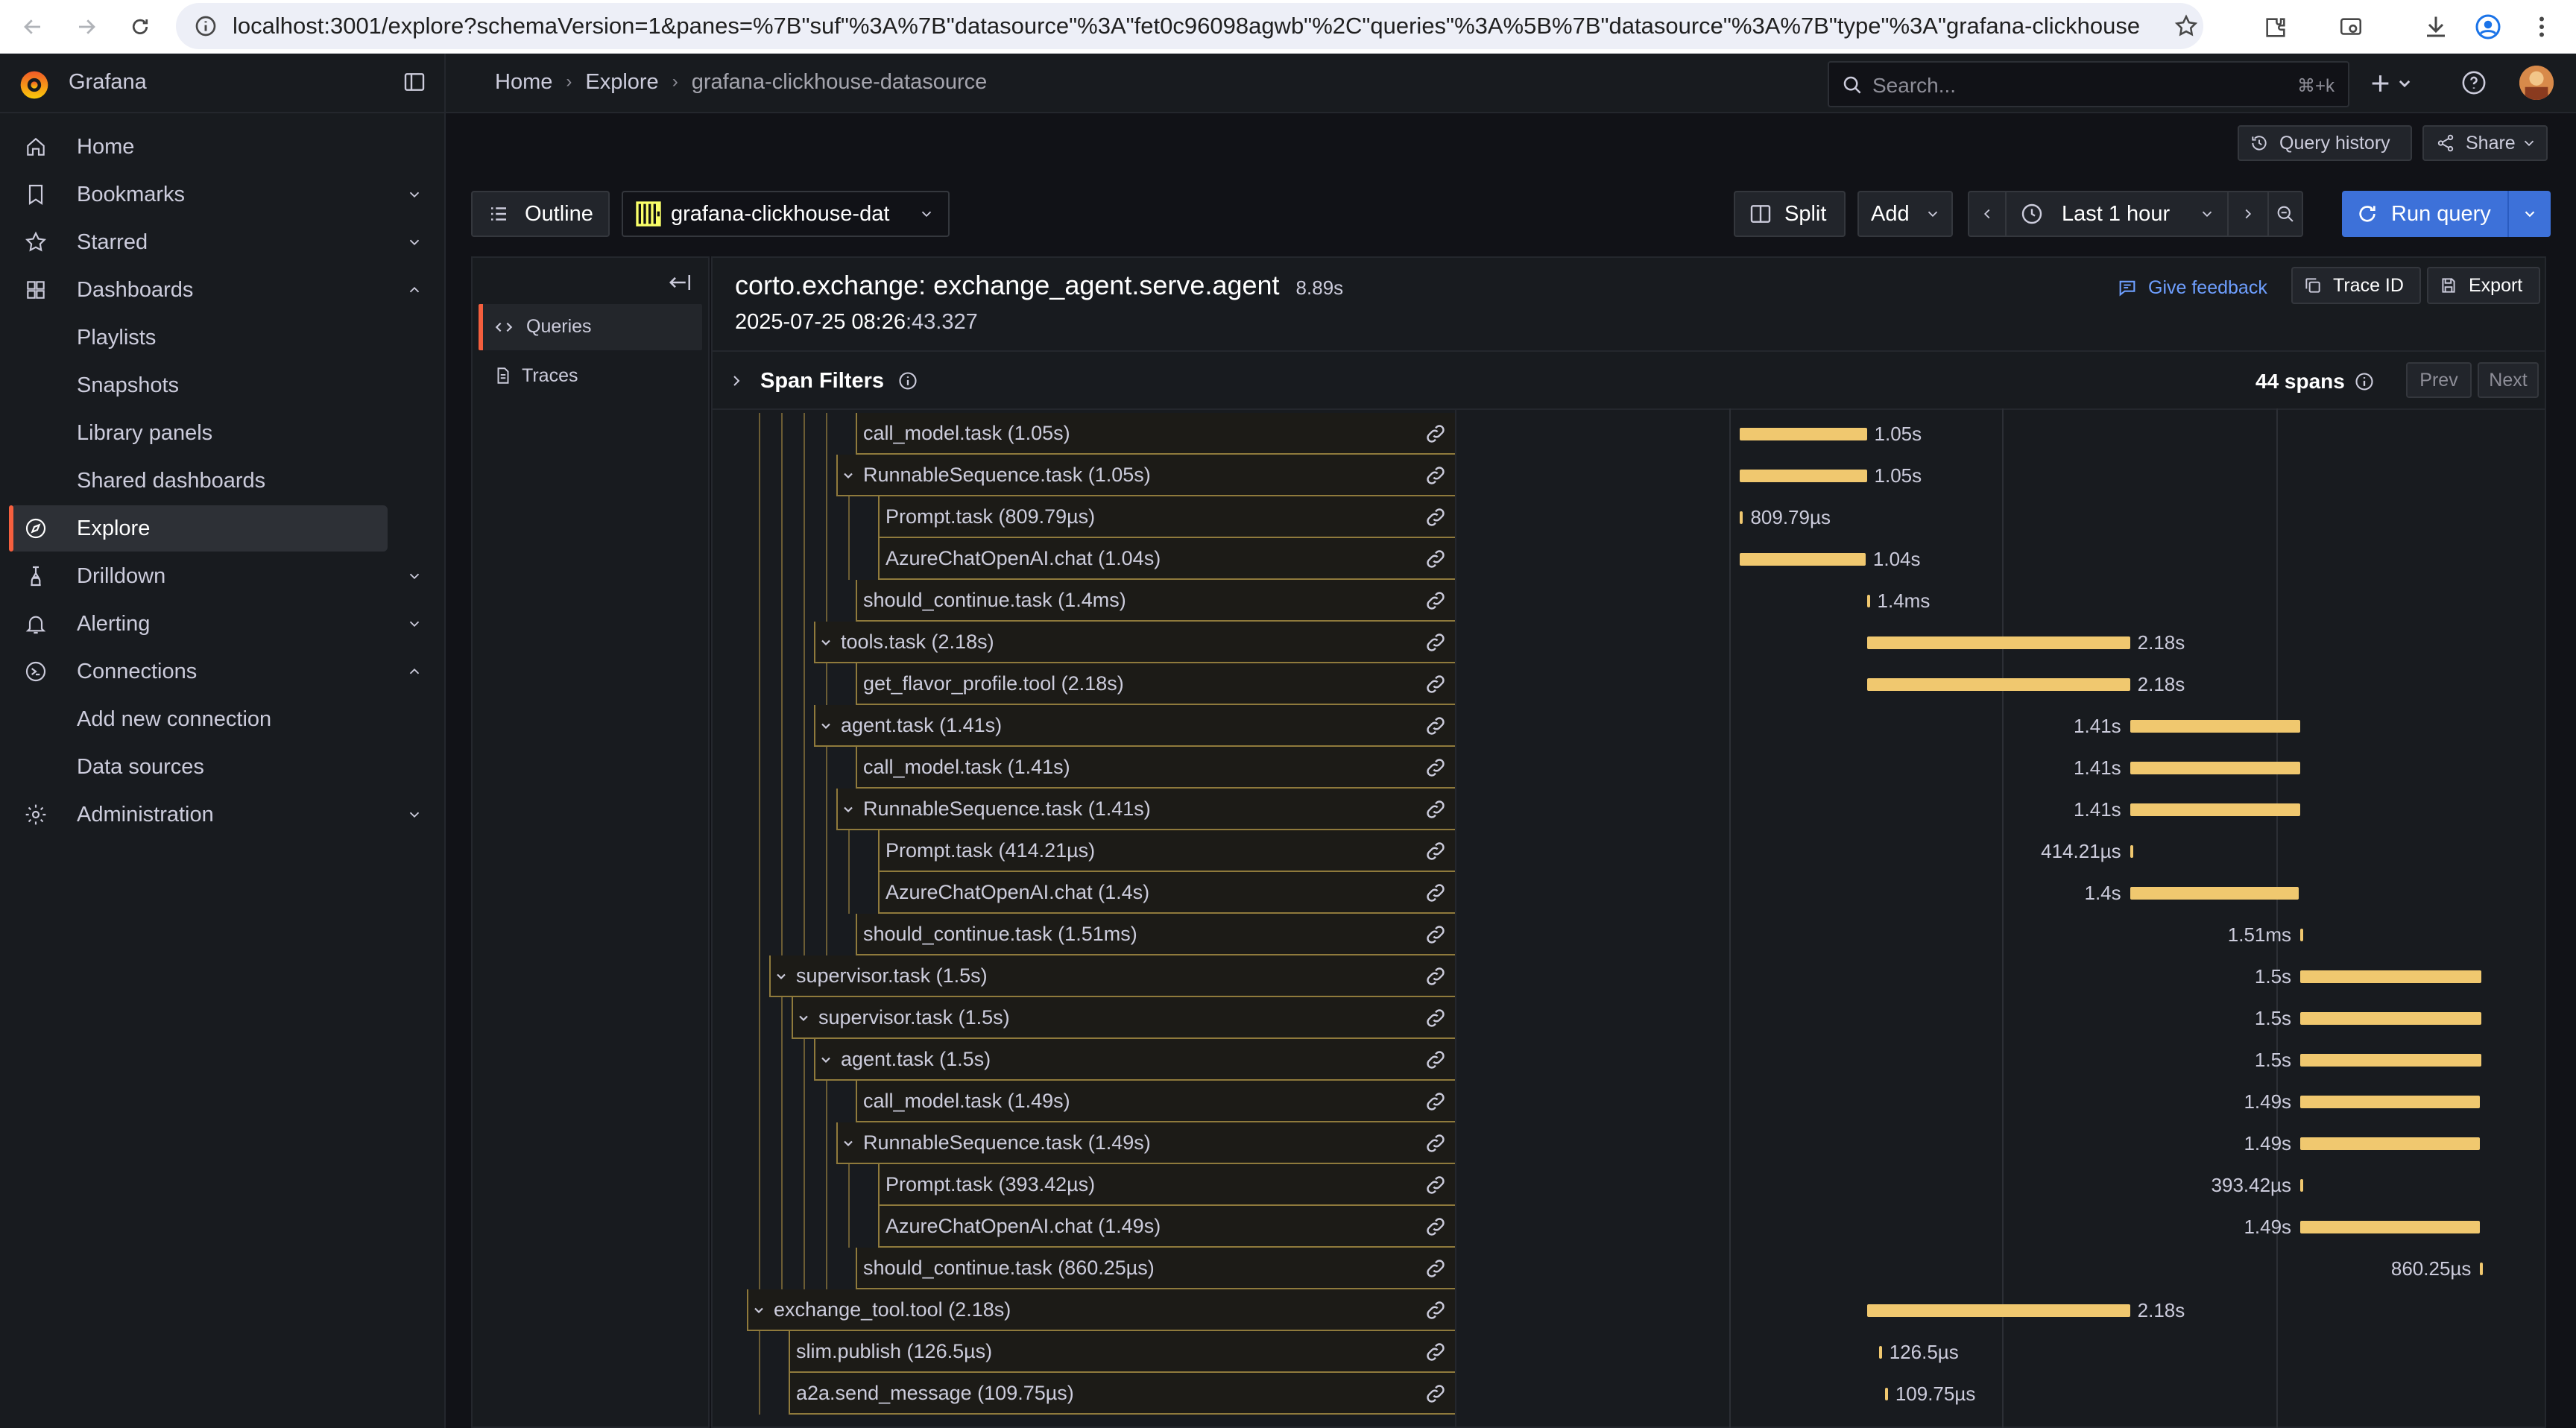  Describe the element at coordinates (2446, 214) in the screenshot. I see `run-query-button: Run query` at that location.